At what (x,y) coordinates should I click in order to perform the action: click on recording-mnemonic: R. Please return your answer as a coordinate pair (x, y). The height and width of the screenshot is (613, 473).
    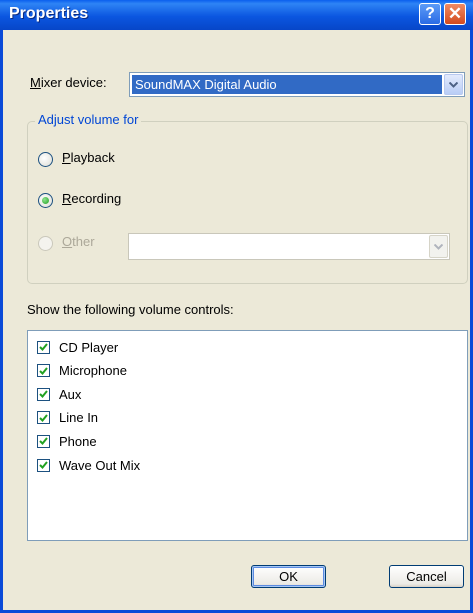
    Looking at the image, I should click on (67, 198).